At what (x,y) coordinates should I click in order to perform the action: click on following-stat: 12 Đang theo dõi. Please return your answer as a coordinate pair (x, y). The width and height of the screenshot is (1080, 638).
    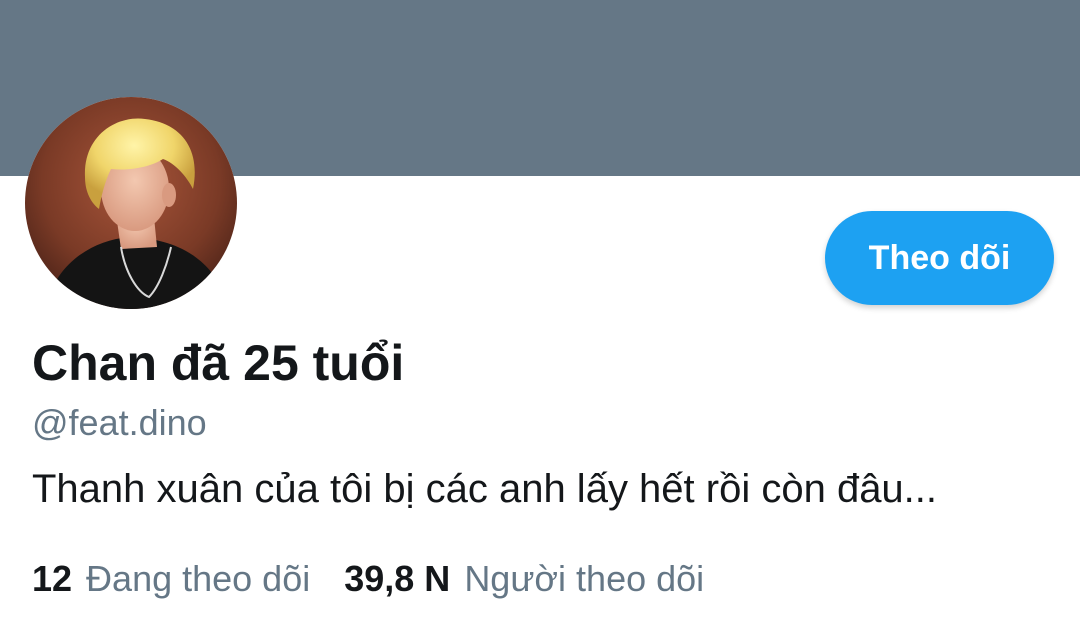
    Looking at the image, I should click on (188, 579).